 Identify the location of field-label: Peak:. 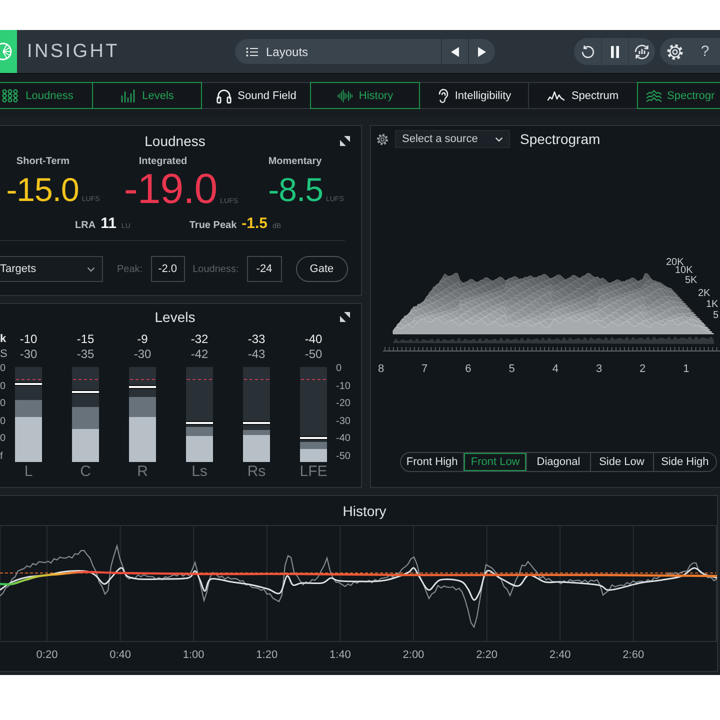
(130, 269).